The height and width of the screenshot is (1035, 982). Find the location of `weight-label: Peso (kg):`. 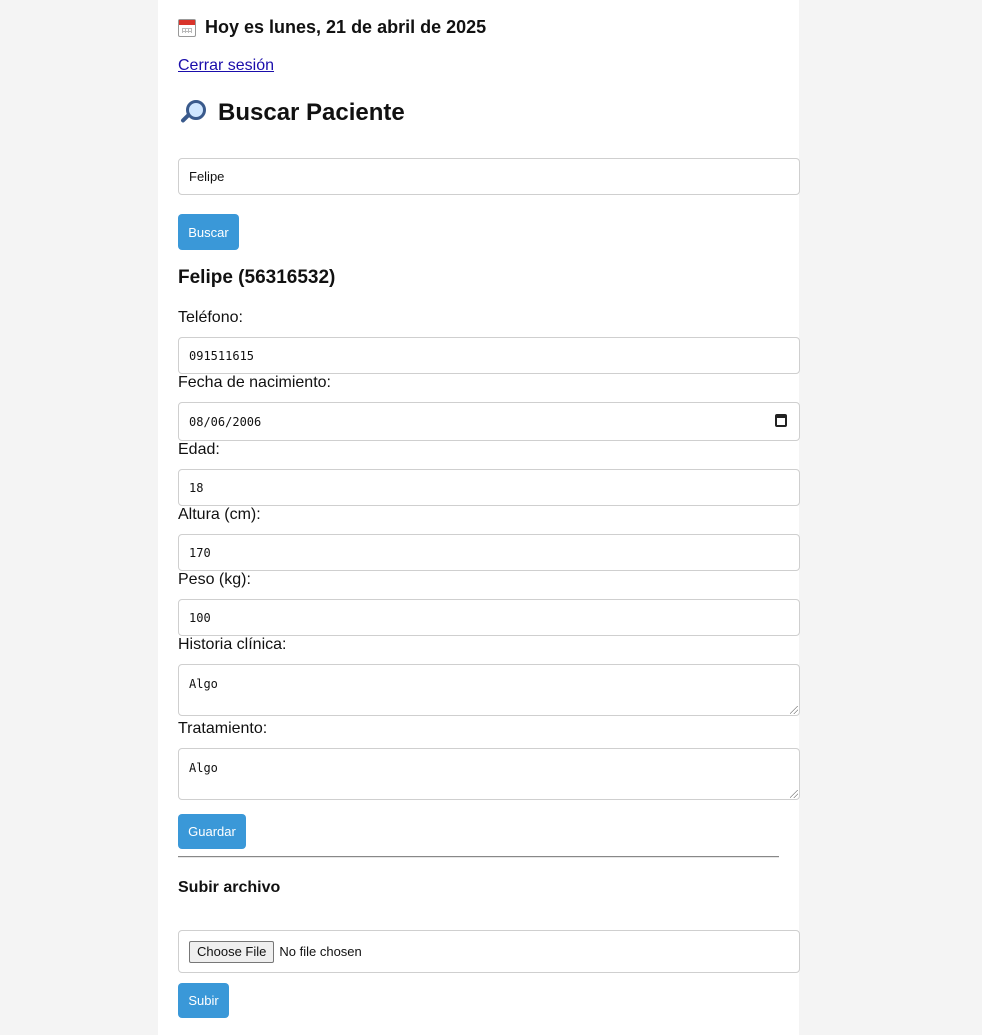

weight-label: Peso (kg): is located at coordinates (214, 579).